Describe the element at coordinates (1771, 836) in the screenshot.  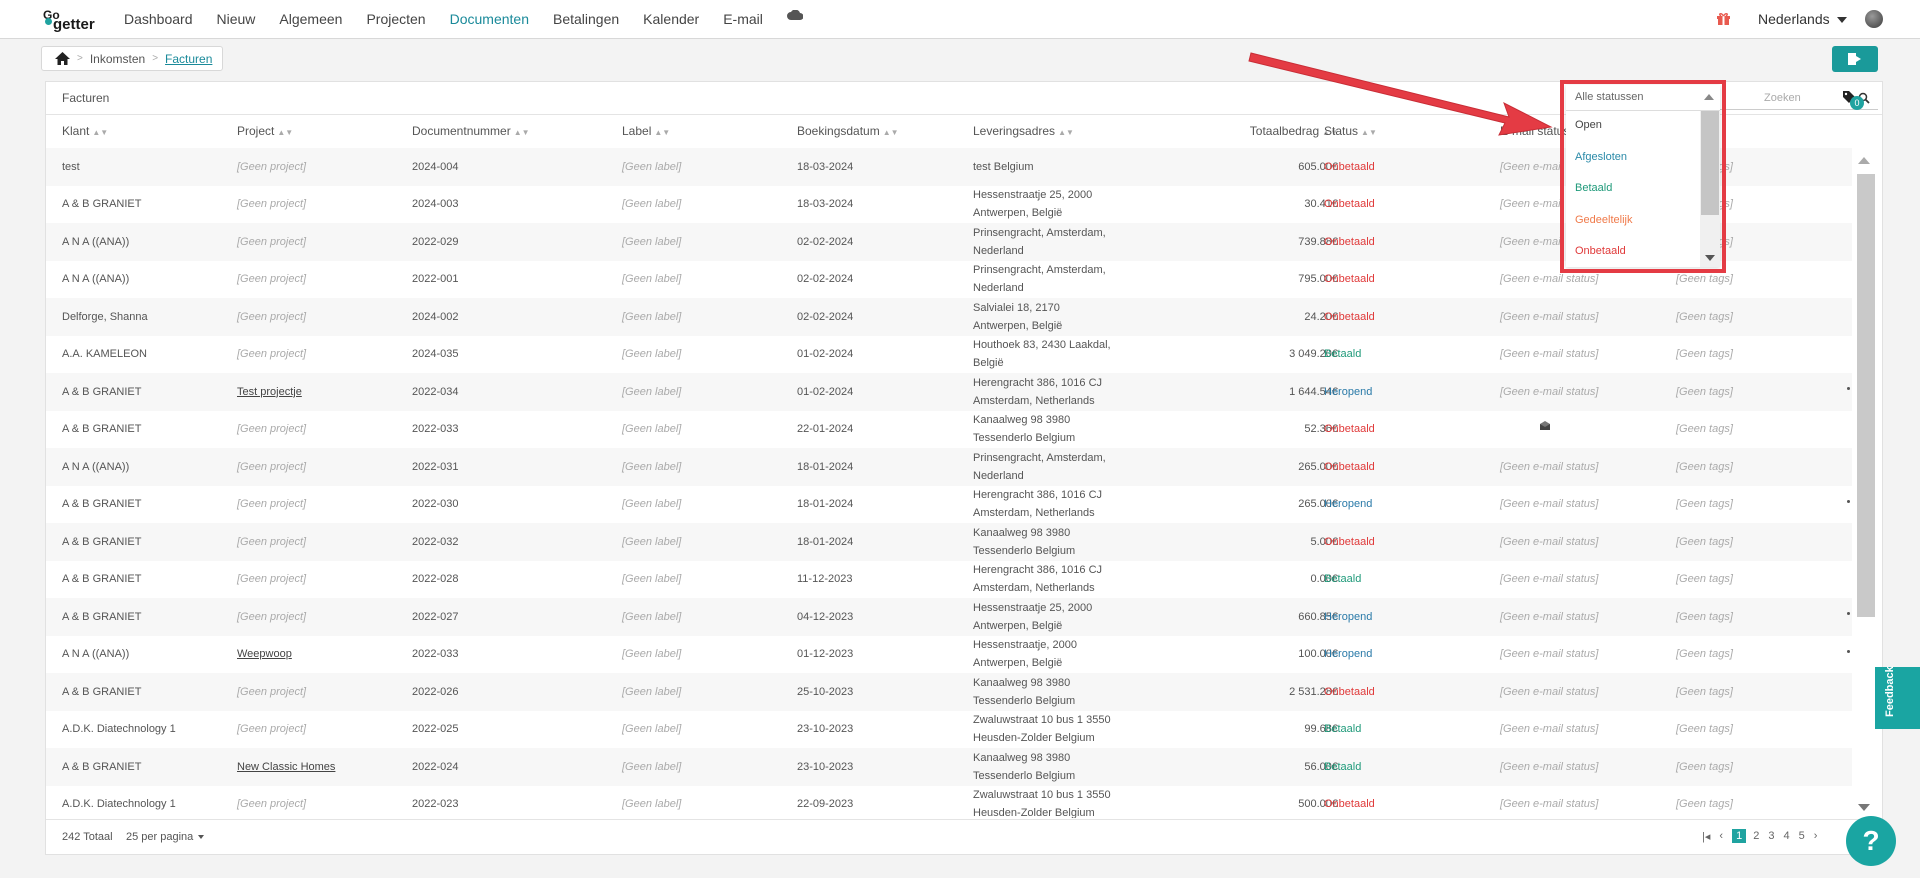
I see `page-3: 3` at that location.